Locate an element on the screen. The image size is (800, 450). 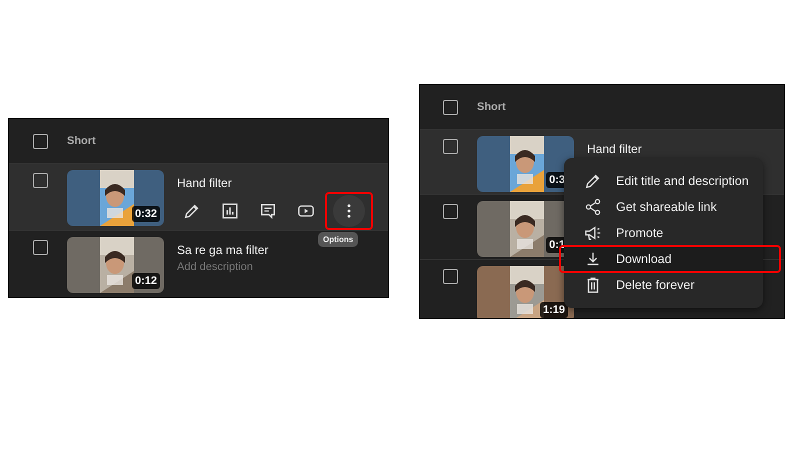
duration-badge: 0:12 is located at coordinates (146, 281).